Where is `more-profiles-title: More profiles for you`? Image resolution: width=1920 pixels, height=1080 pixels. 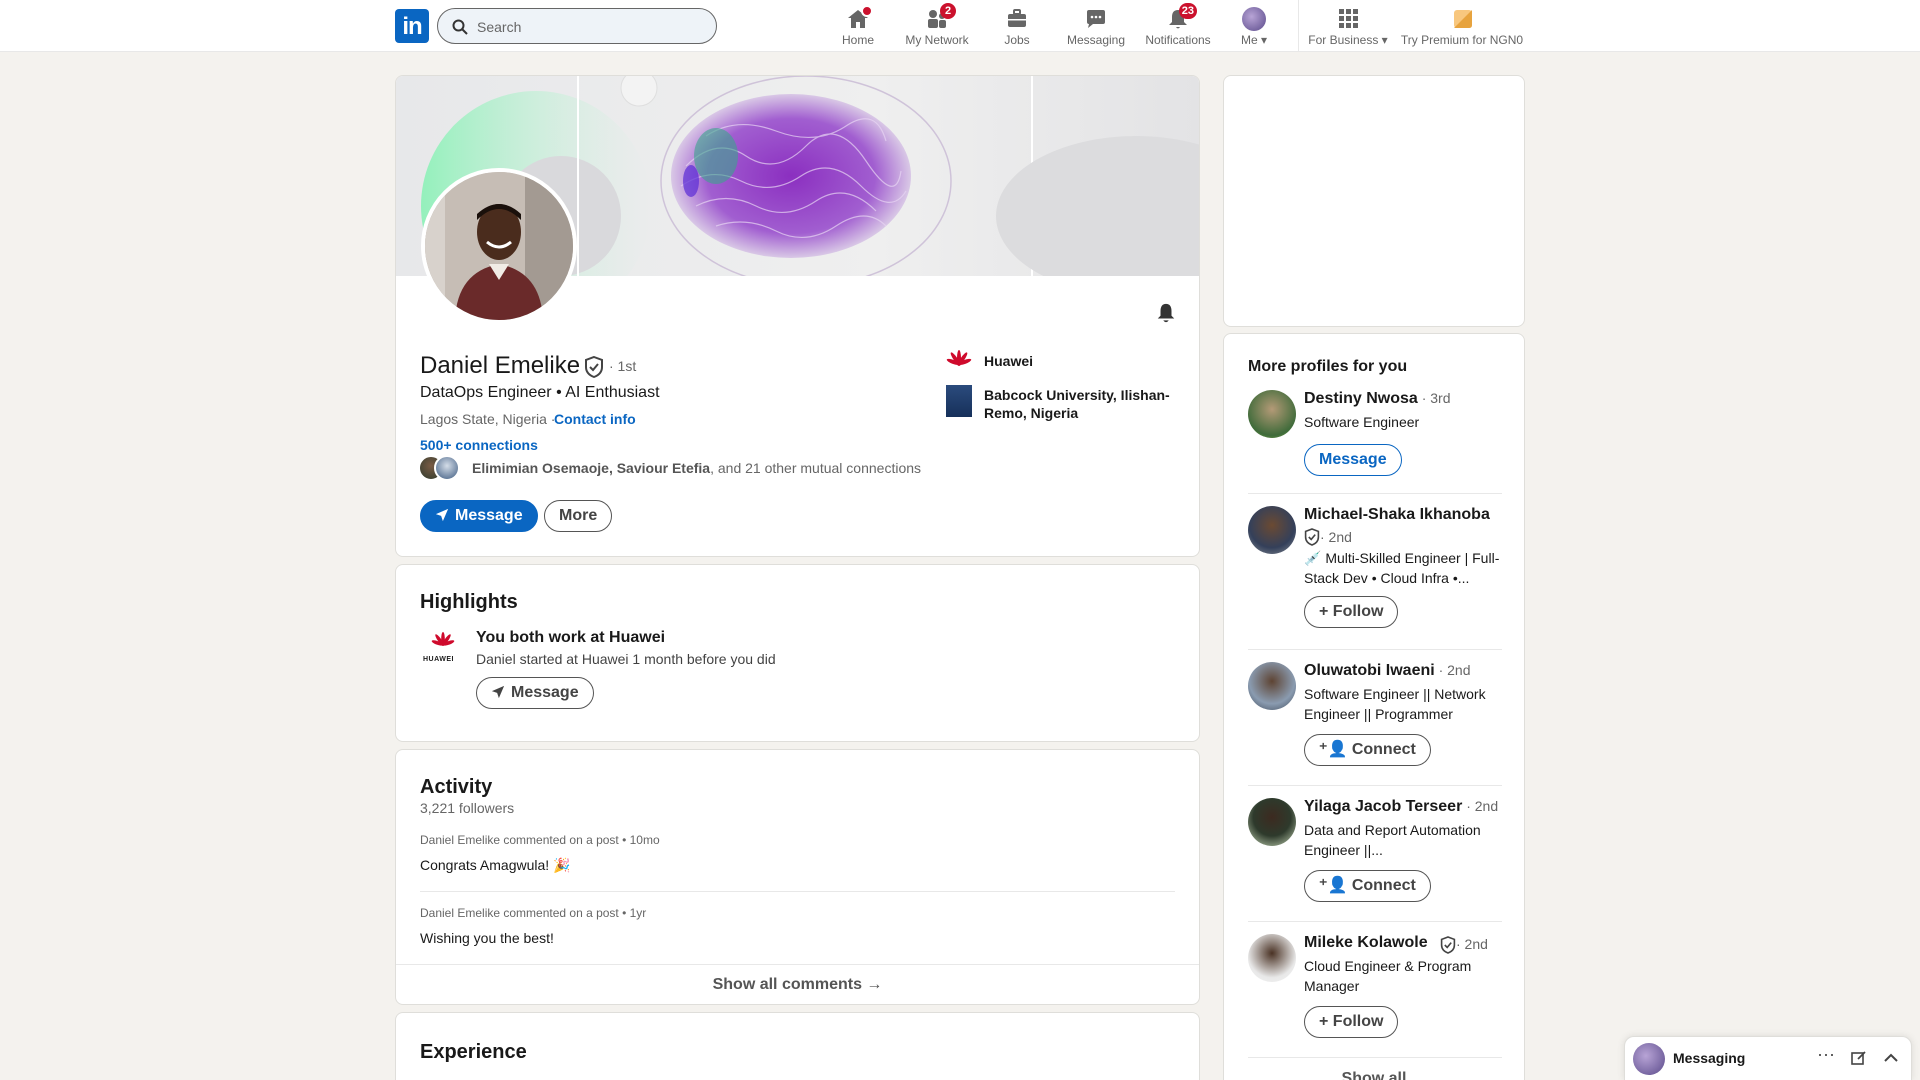 more-profiles-title: More profiles for you is located at coordinates (1328, 366).